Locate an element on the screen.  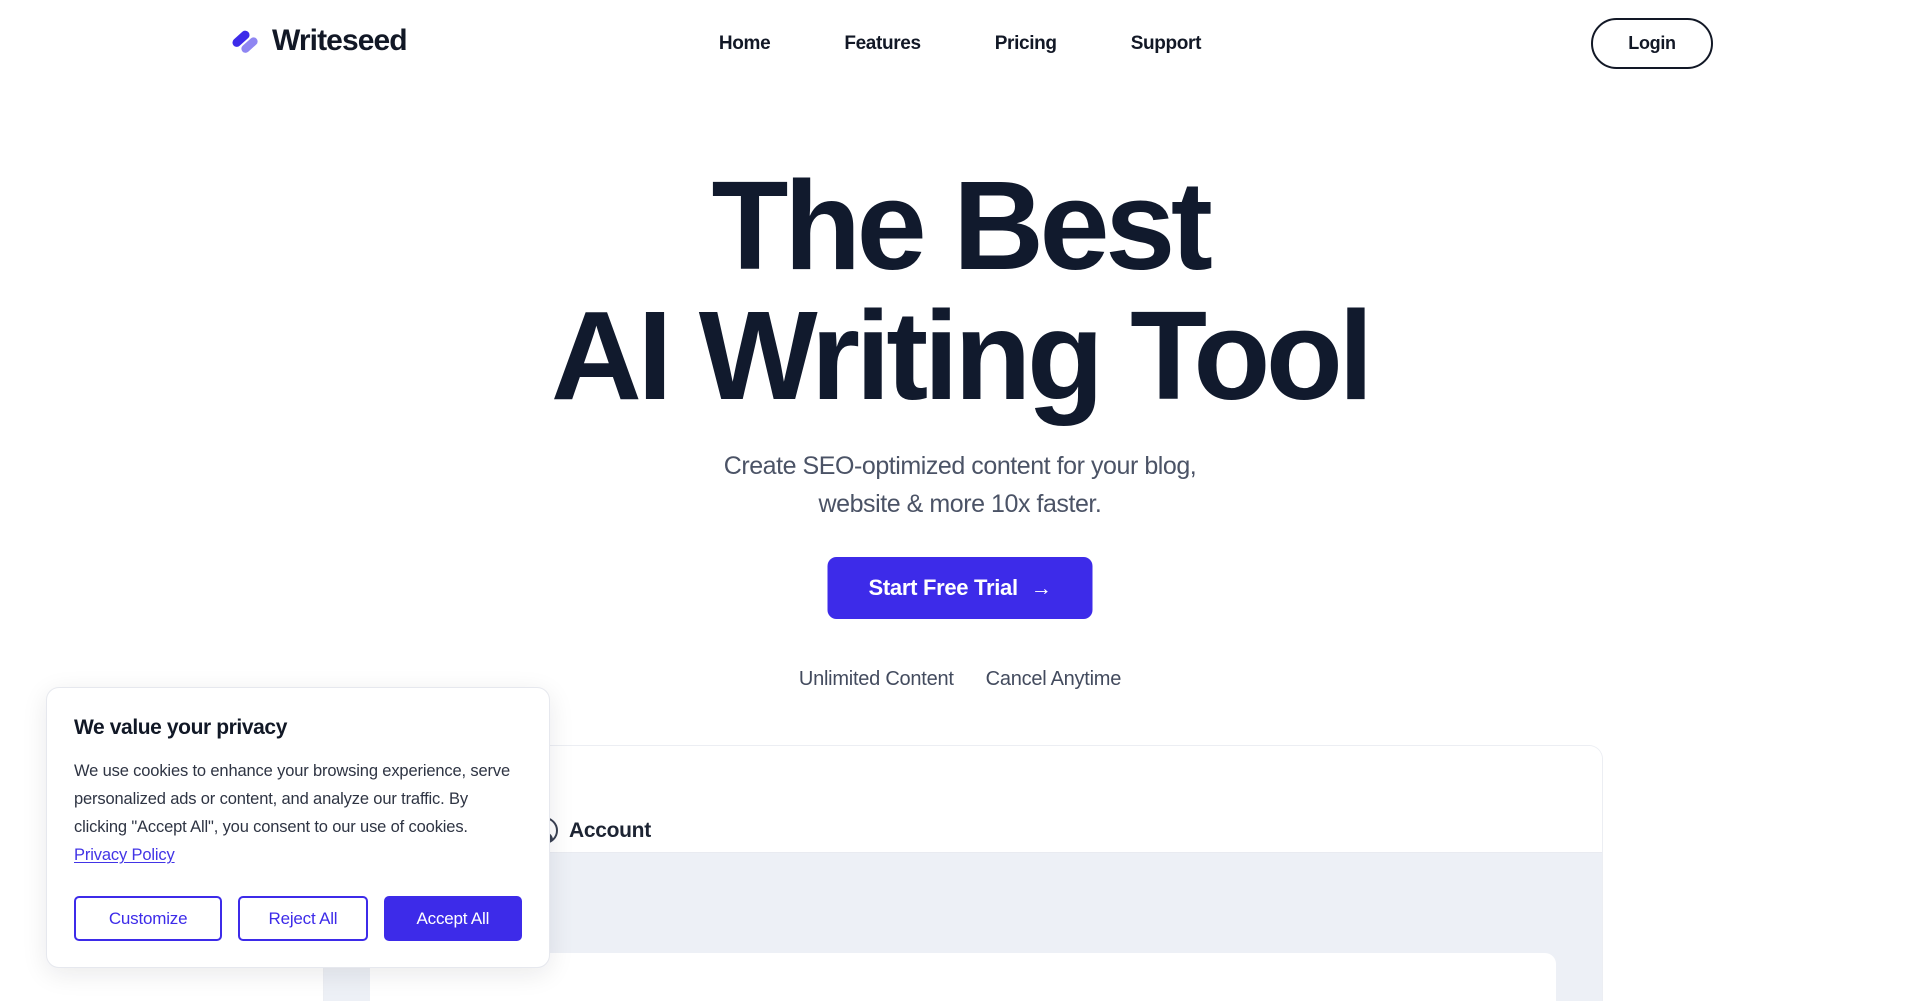
hero-title-line-2: AI Writing Tool is located at coordinates (962, 355).